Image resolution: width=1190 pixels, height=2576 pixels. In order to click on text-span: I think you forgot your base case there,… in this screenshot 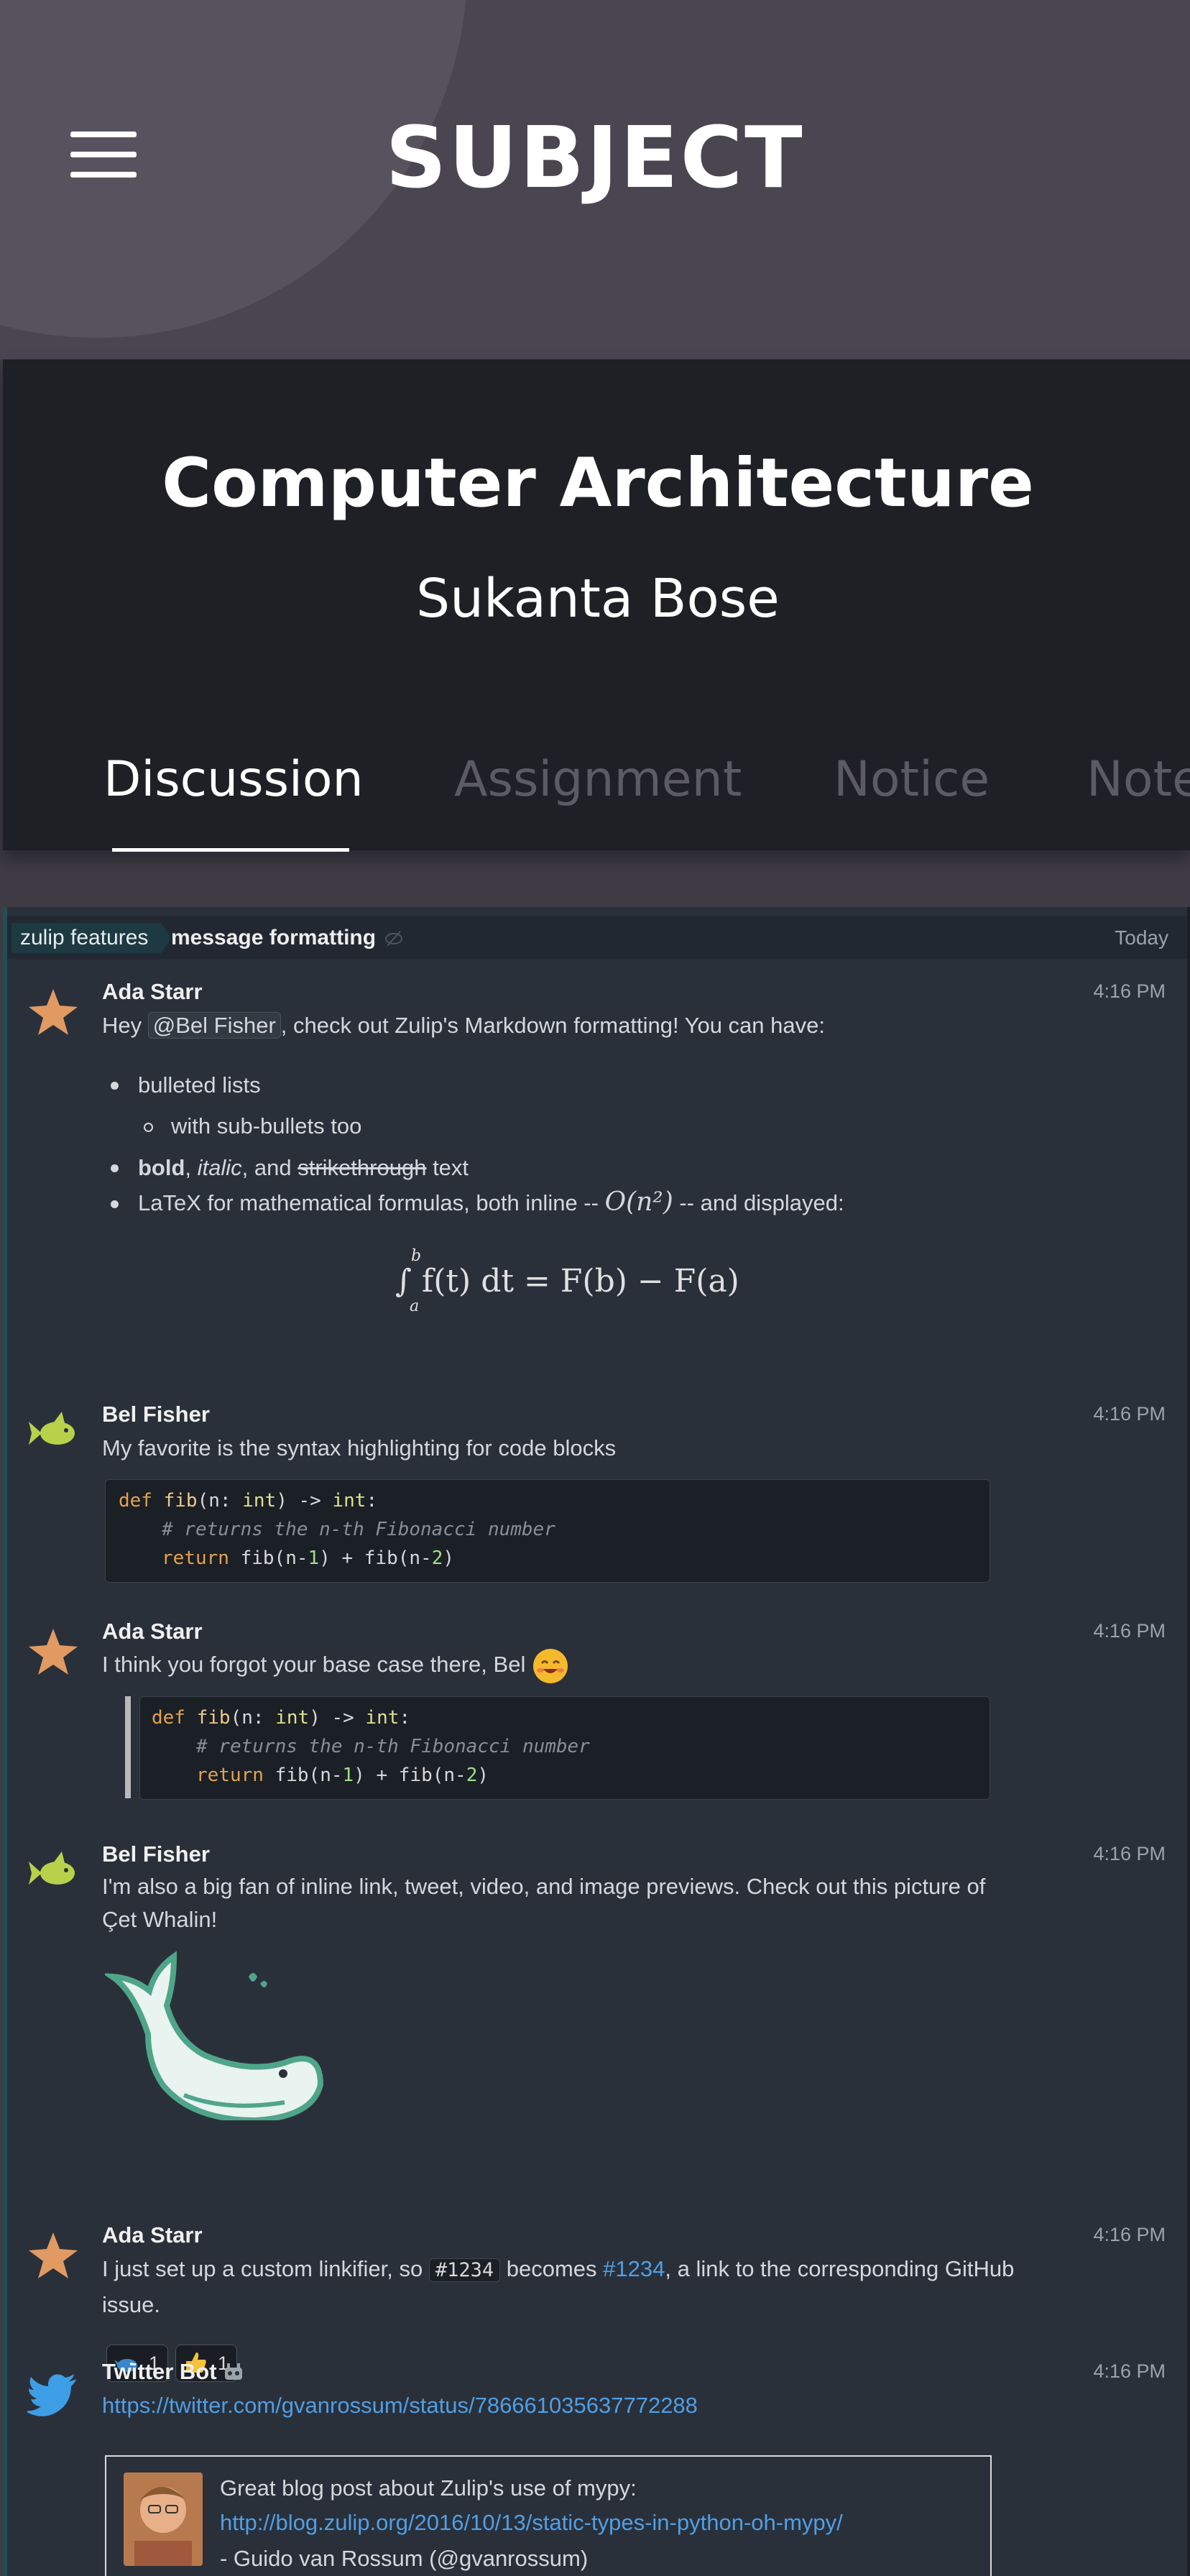, I will do `click(314, 1665)`.